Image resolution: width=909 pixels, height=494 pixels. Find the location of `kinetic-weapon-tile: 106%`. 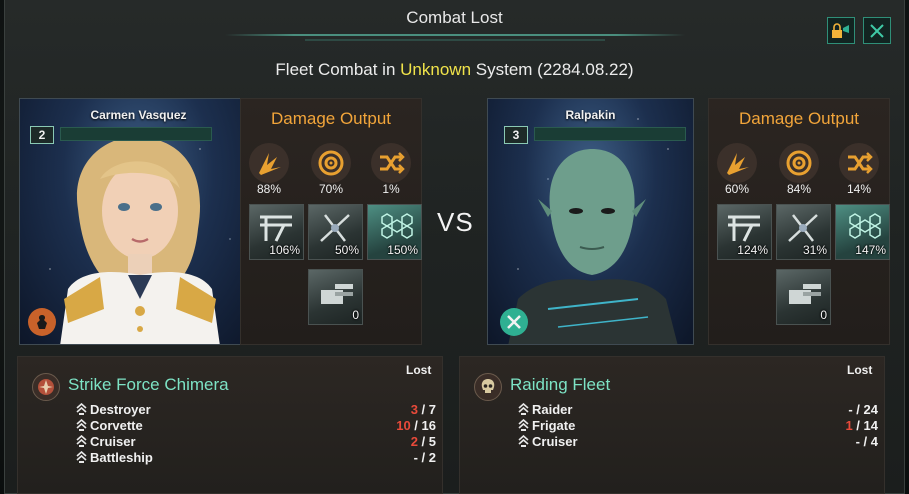

kinetic-weapon-tile: 106% is located at coordinates (276, 232).